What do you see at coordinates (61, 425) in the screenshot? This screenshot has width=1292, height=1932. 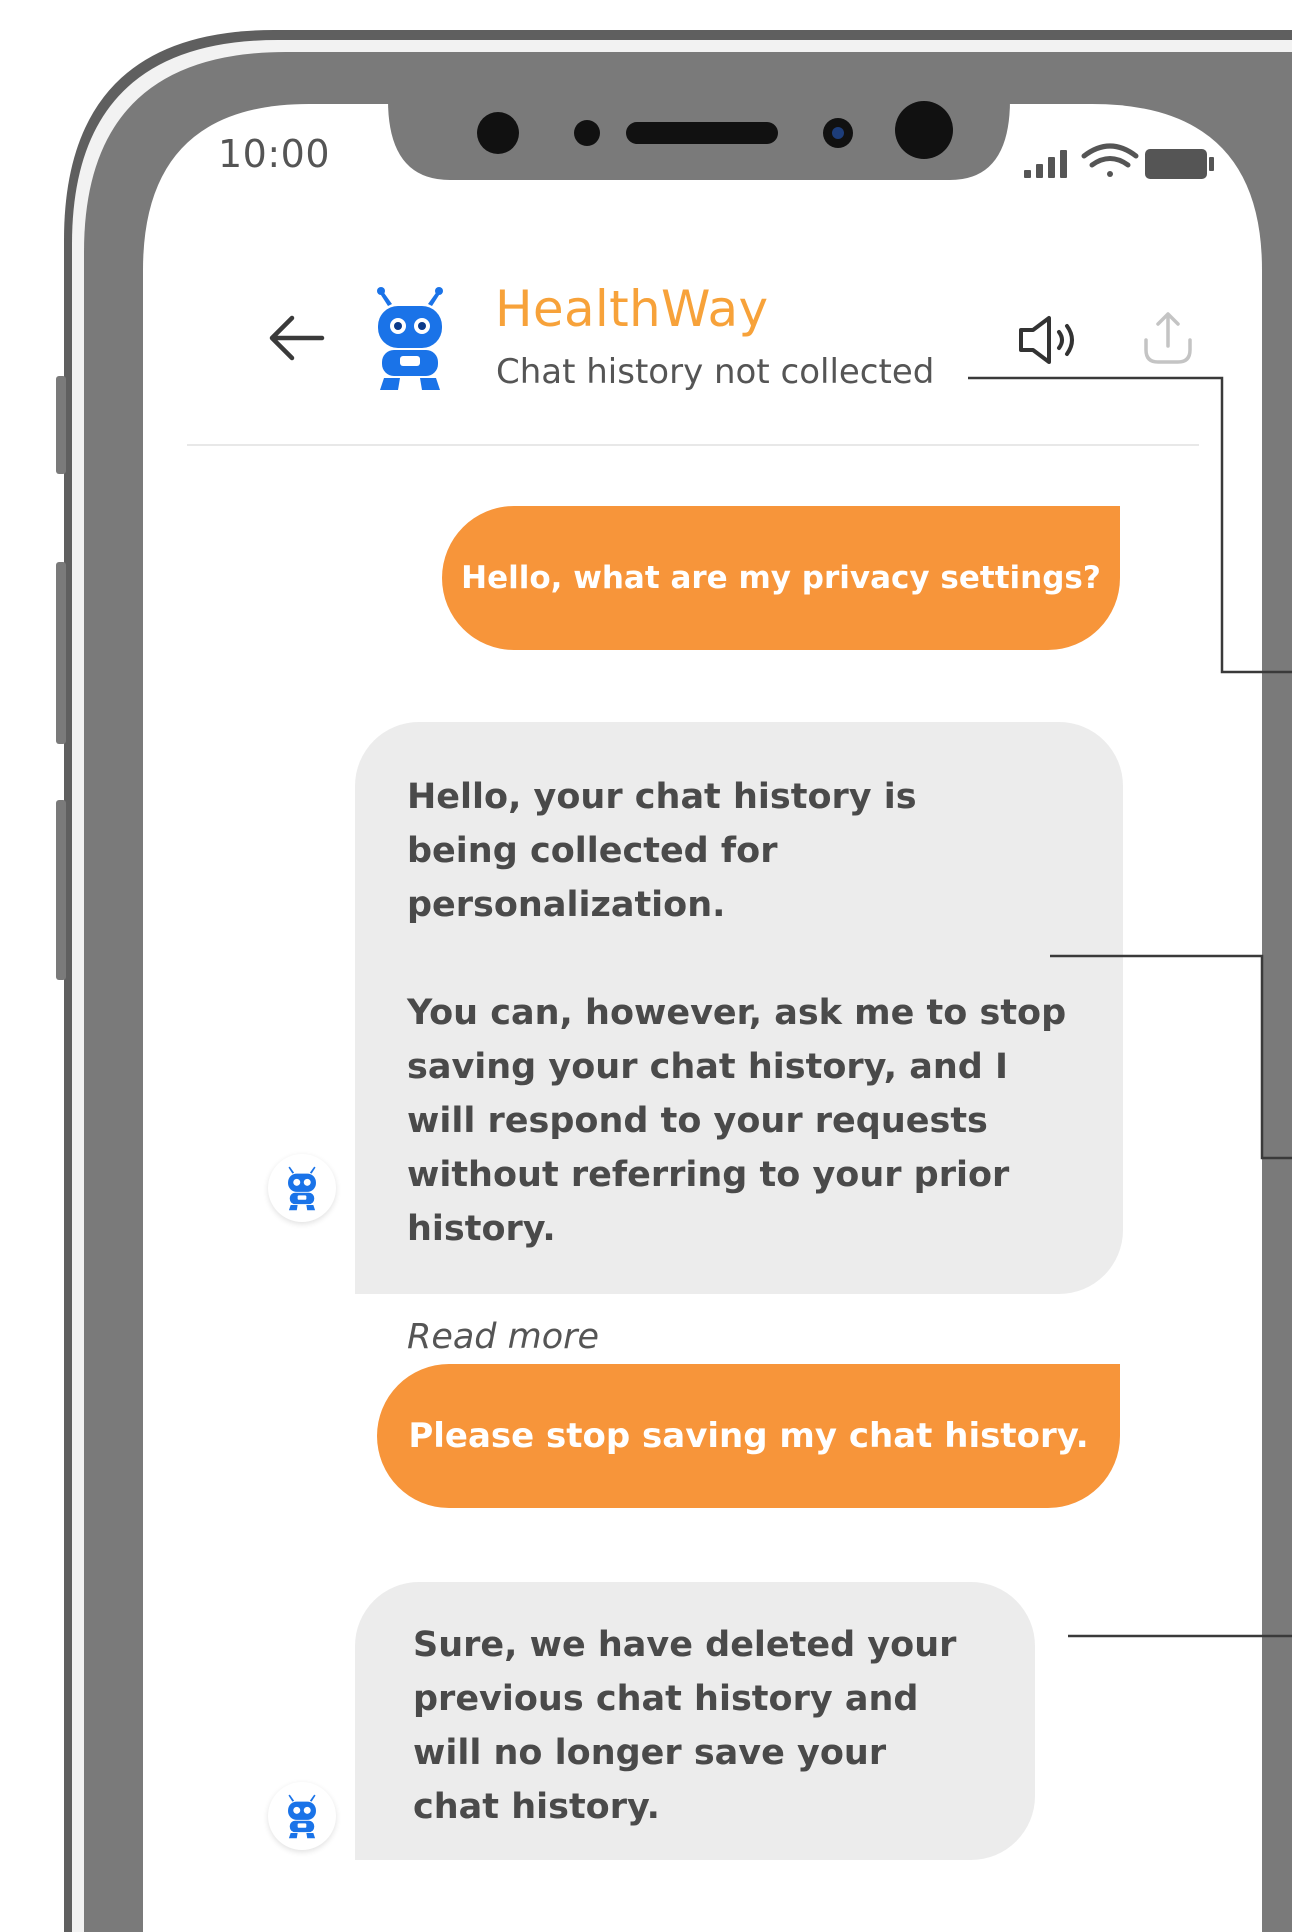 I see `side-button-mute` at bounding box center [61, 425].